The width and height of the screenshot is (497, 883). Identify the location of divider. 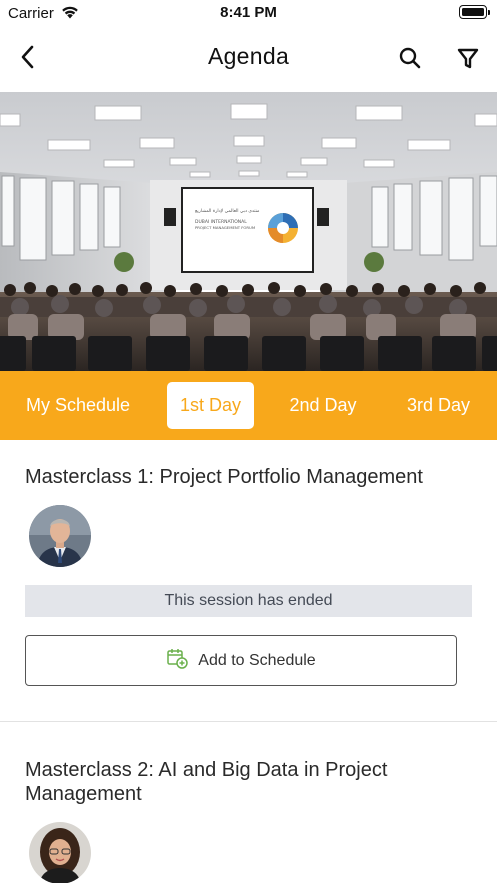
(248, 721).